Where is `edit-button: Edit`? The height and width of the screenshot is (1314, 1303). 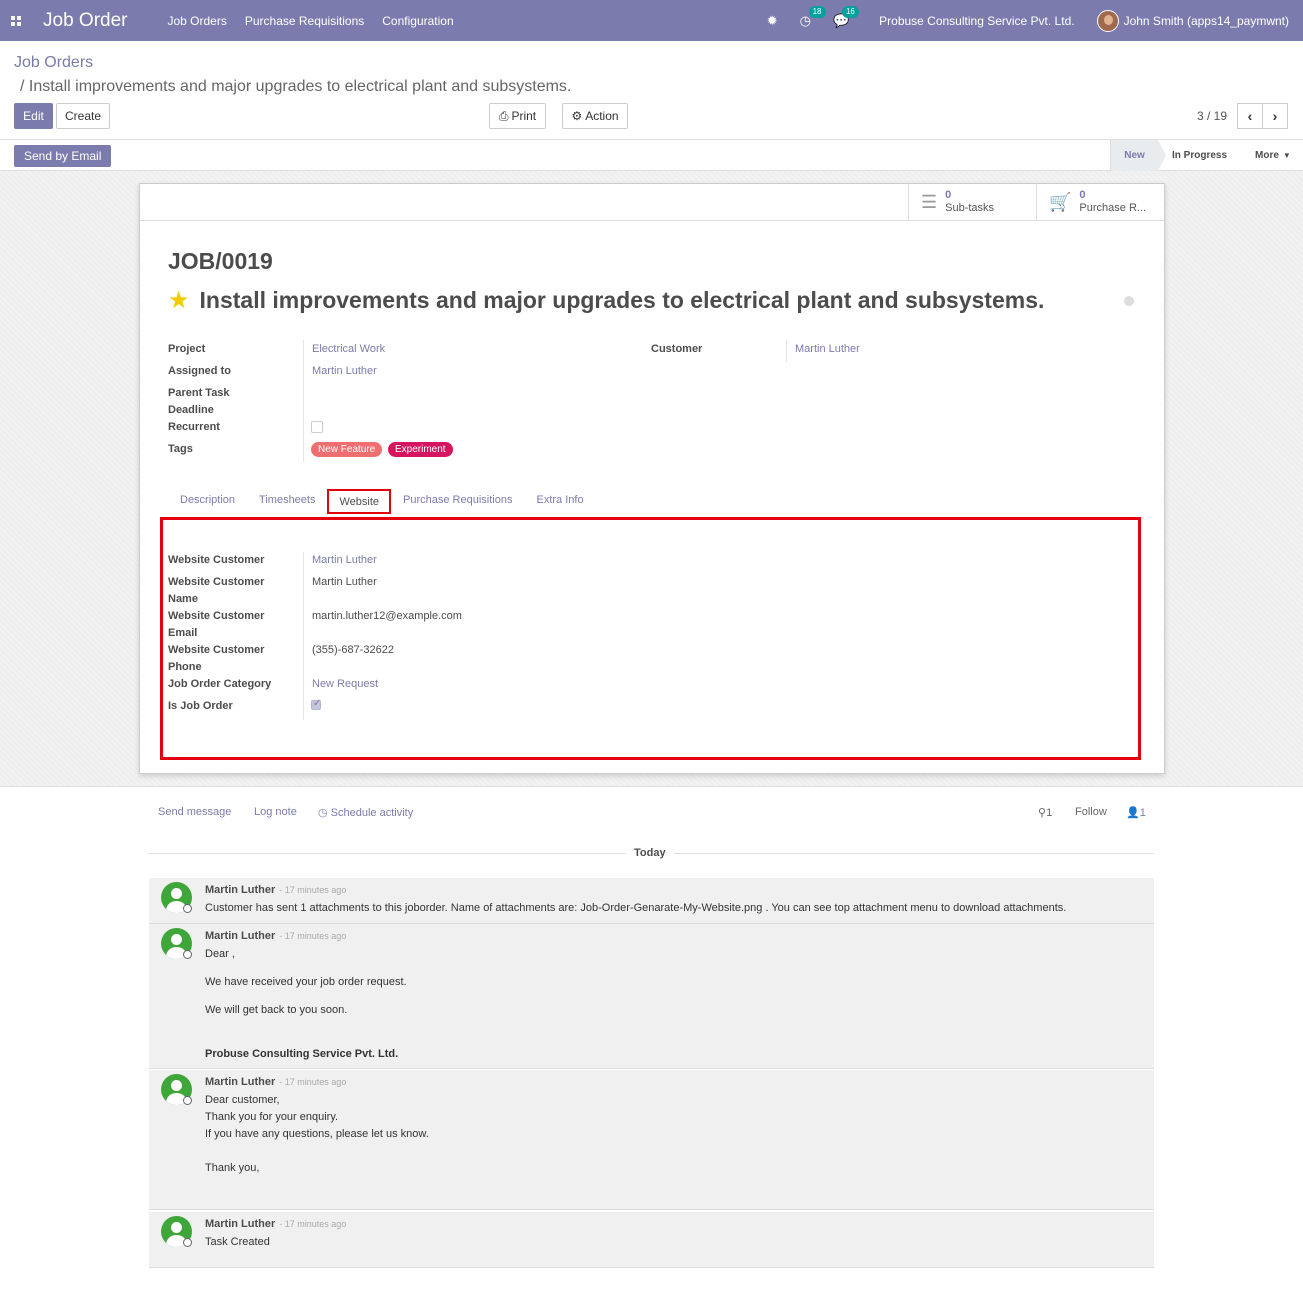 edit-button: Edit is located at coordinates (33, 116).